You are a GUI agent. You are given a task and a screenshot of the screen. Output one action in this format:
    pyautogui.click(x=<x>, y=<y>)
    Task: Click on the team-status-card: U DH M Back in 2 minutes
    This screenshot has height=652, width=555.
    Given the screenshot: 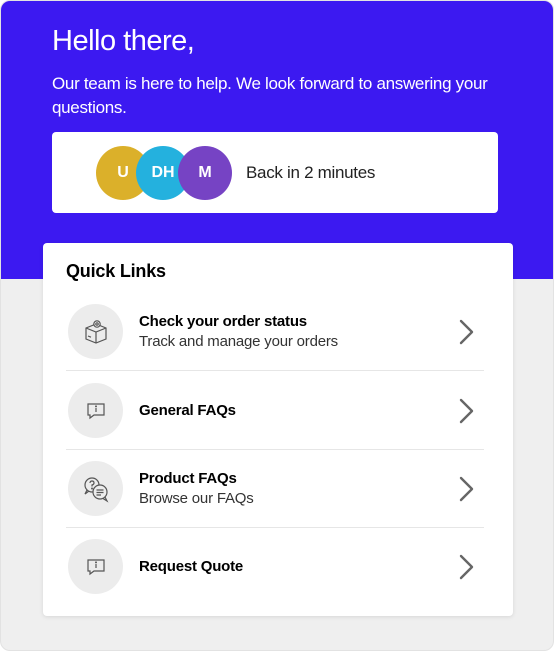 What is the action you would take?
    pyautogui.click(x=275, y=172)
    